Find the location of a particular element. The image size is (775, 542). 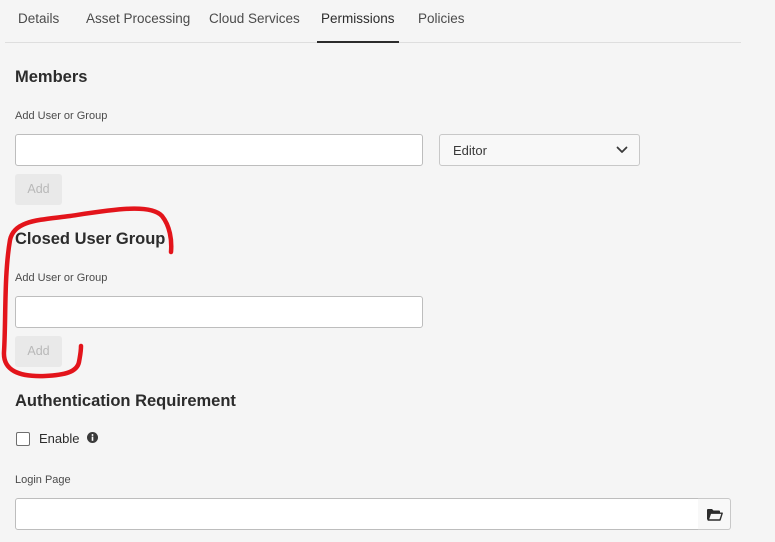

login-page-label: Login Page is located at coordinates (43, 480).